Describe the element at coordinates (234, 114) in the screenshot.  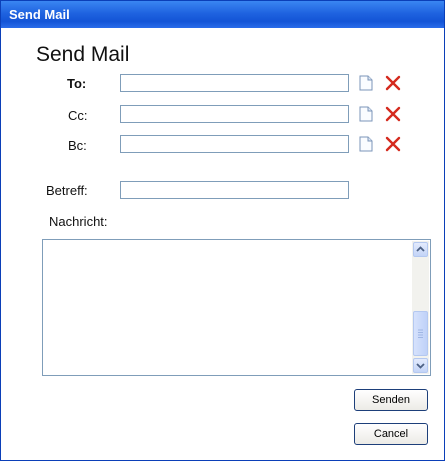
I see `cc-field` at that location.